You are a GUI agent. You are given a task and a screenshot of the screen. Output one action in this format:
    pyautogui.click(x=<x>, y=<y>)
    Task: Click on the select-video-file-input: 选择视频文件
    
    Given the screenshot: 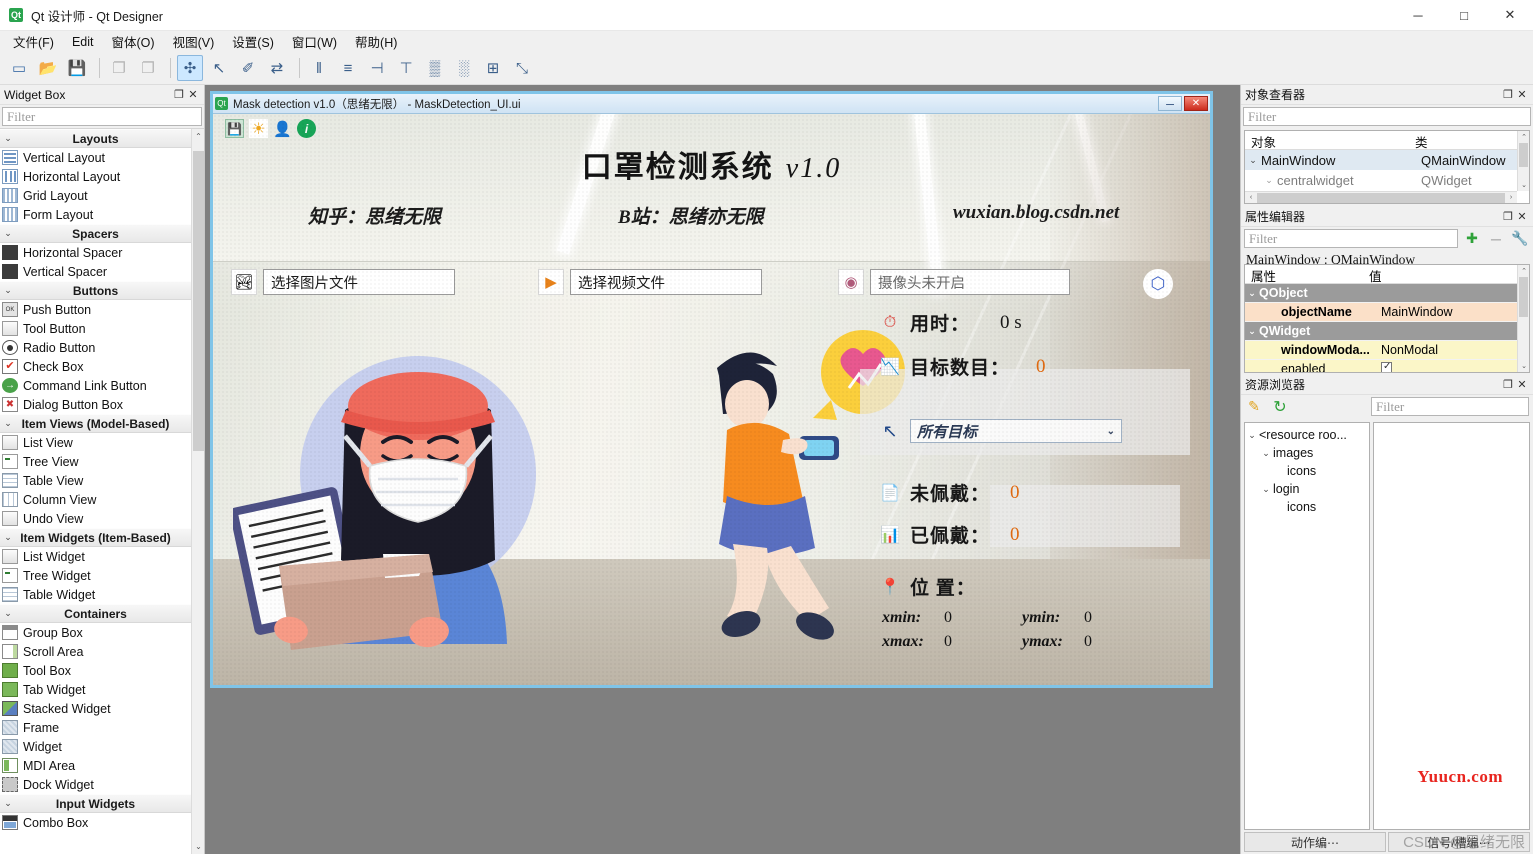 What is the action you would take?
    pyautogui.click(x=666, y=282)
    